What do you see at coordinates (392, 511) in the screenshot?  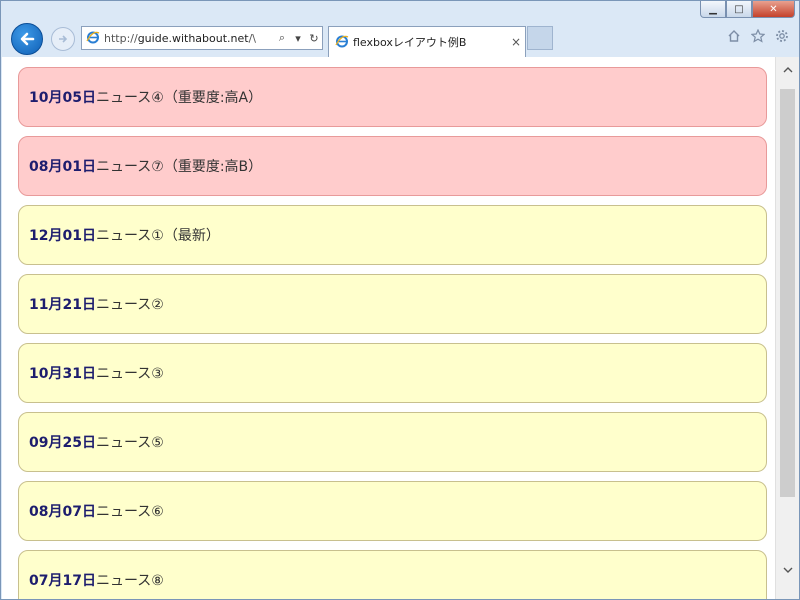 I see `news-item: 08月07日 ニュース⑥` at bounding box center [392, 511].